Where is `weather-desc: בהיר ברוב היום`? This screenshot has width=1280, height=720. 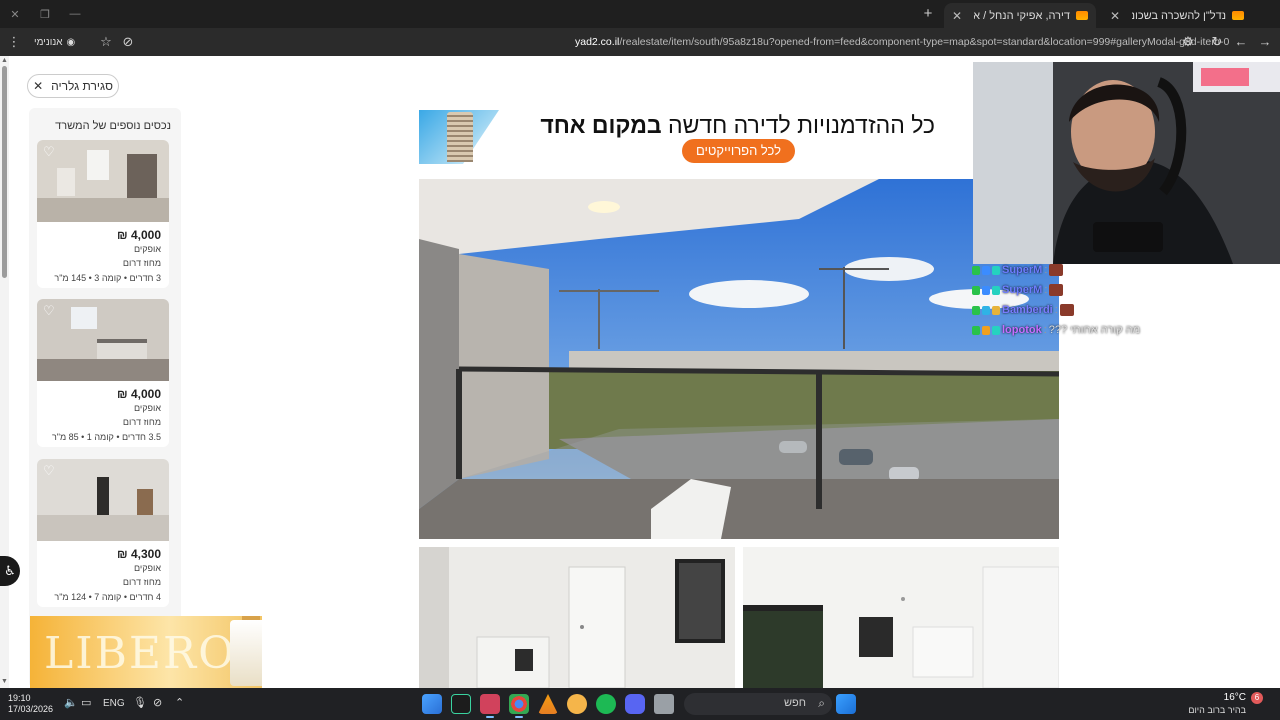
weather-desc: בהיר ברוב היום is located at coordinates (1217, 710).